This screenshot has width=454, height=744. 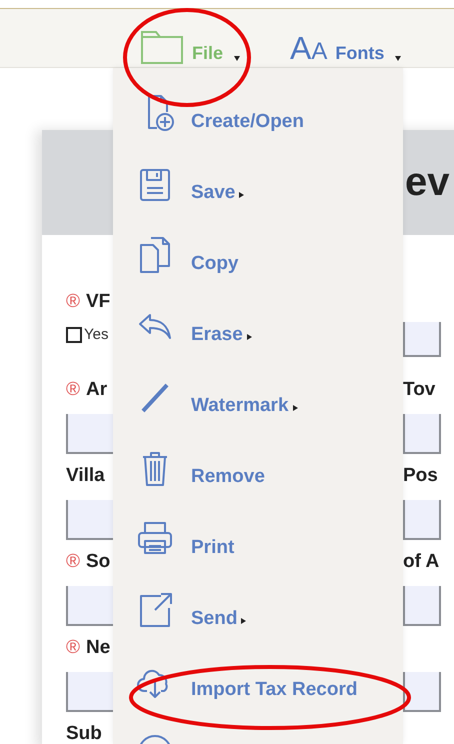 What do you see at coordinates (309, 48) in the screenshot?
I see `font-size-icon: AA` at bounding box center [309, 48].